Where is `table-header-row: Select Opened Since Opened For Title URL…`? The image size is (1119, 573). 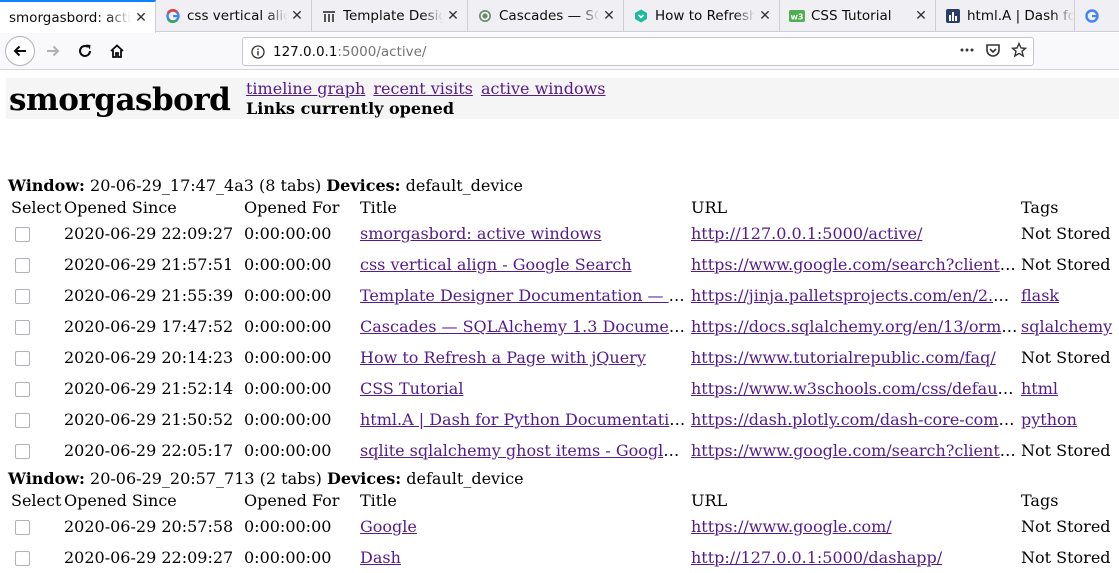
table-header-row: Select Opened Since Opened For Title URL… is located at coordinates (563, 500).